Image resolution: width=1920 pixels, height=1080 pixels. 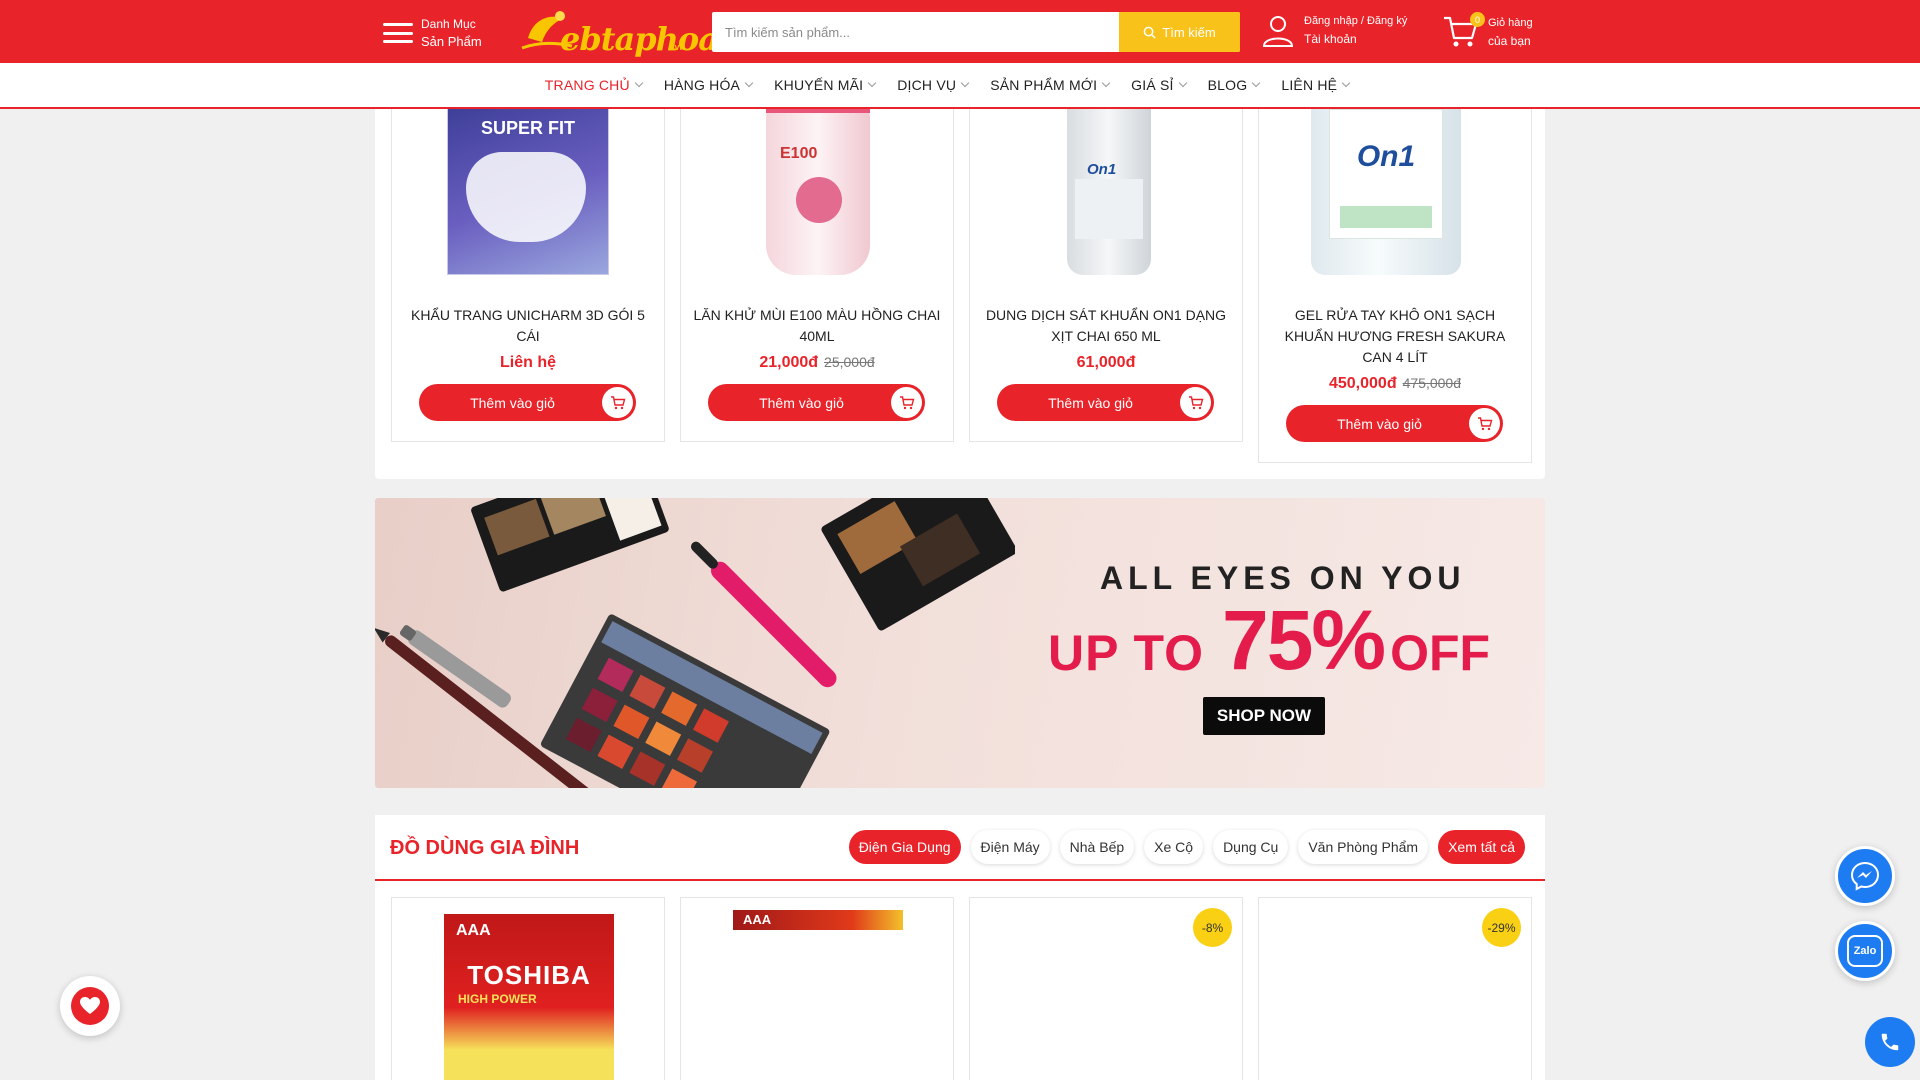 What do you see at coordinates (1251, 847) in the screenshot?
I see `tab-tools: Dụng Cụ` at bounding box center [1251, 847].